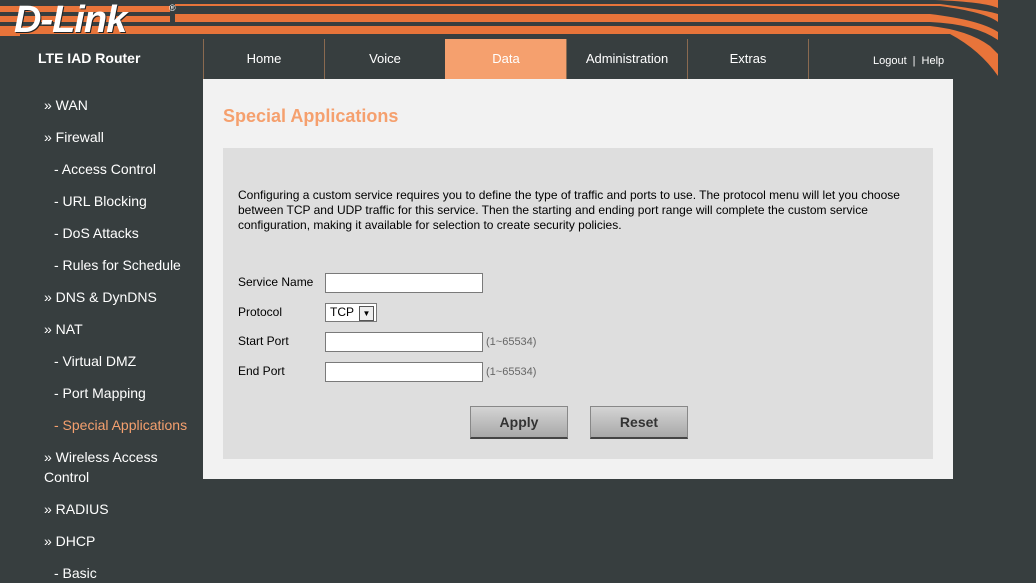 This screenshot has height=583, width=1036. Describe the element at coordinates (511, 342) in the screenshot. I see `start-port-hint: (1~65534)` at that location.